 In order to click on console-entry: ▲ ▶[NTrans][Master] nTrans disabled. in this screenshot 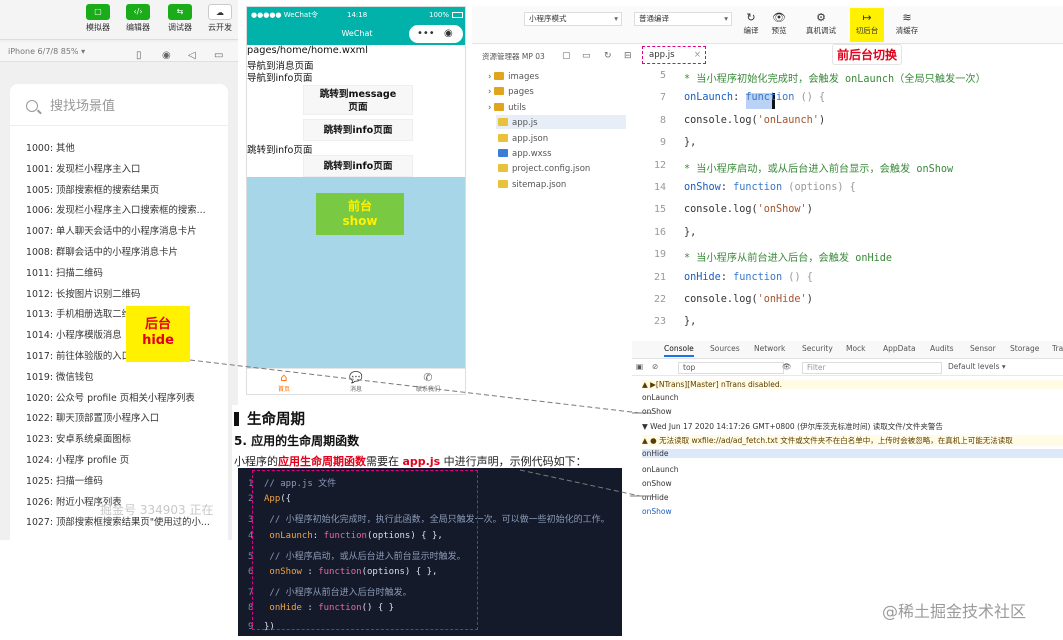, I will do `click(852, 384)`.